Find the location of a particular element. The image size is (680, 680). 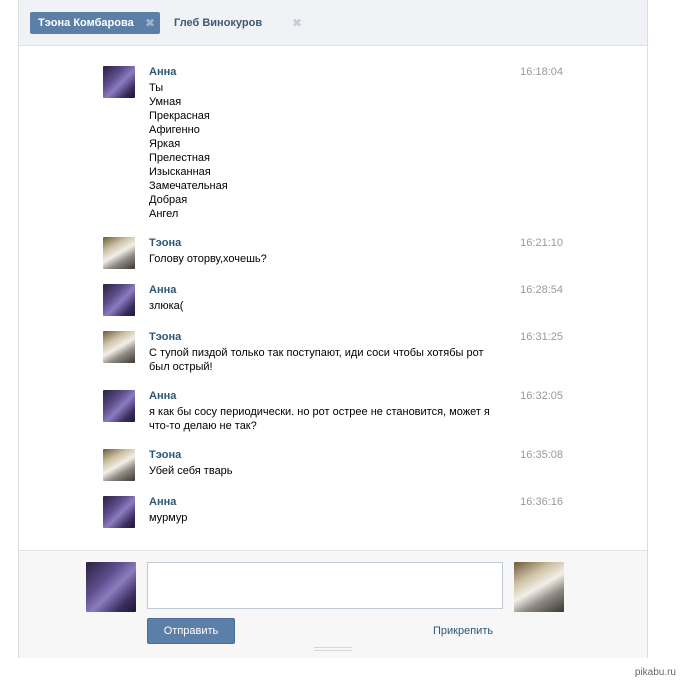

message-text: мурмур is located at coordinates (324, 518).